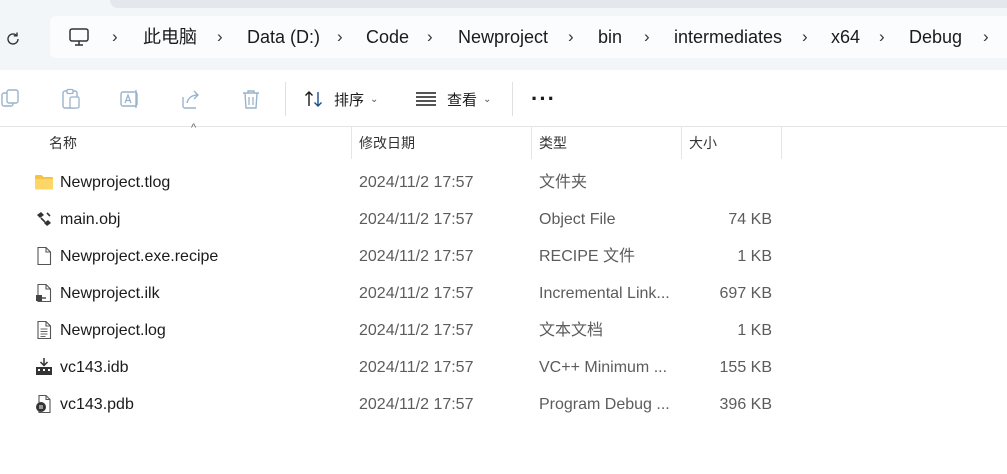 The height and width of the screenshot is (474, 1007). Describe the element at coordinates (130, 99) in the screenshot. I see `rename-icon` at that location.